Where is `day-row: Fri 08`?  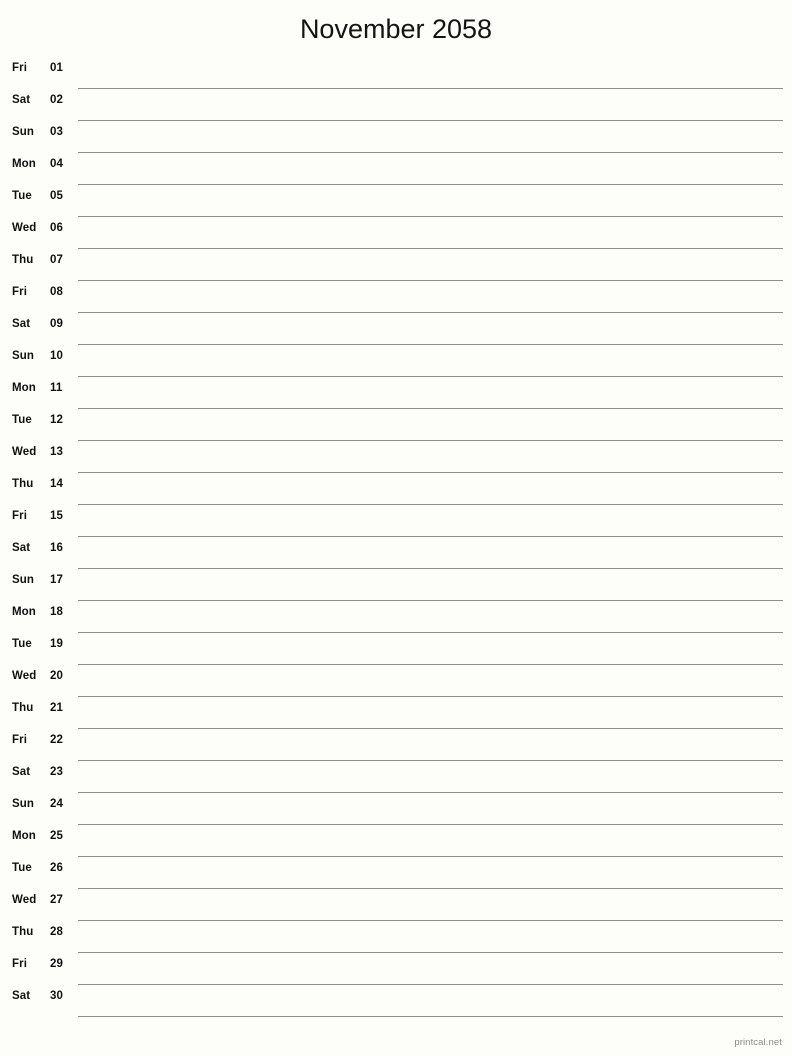
day-row: Fri 08 is located at coordinates (397, 297).